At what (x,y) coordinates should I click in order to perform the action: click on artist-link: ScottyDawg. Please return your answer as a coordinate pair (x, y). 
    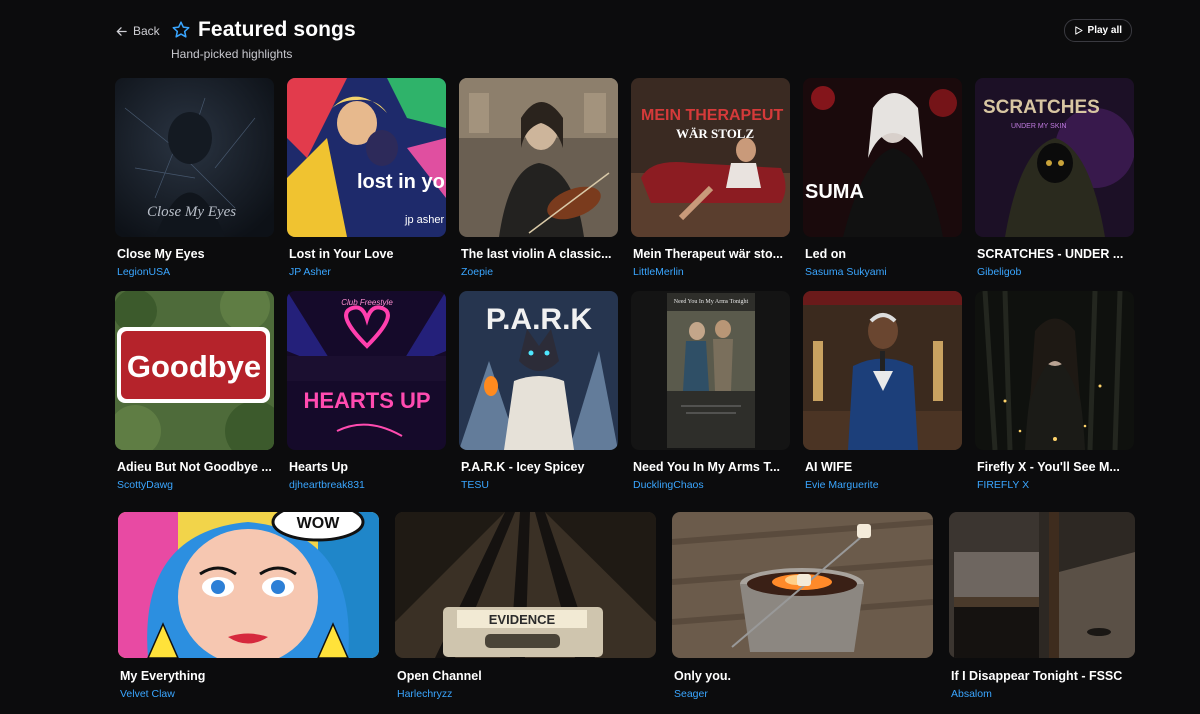
    Looking at the image, I should click on (194, 485).